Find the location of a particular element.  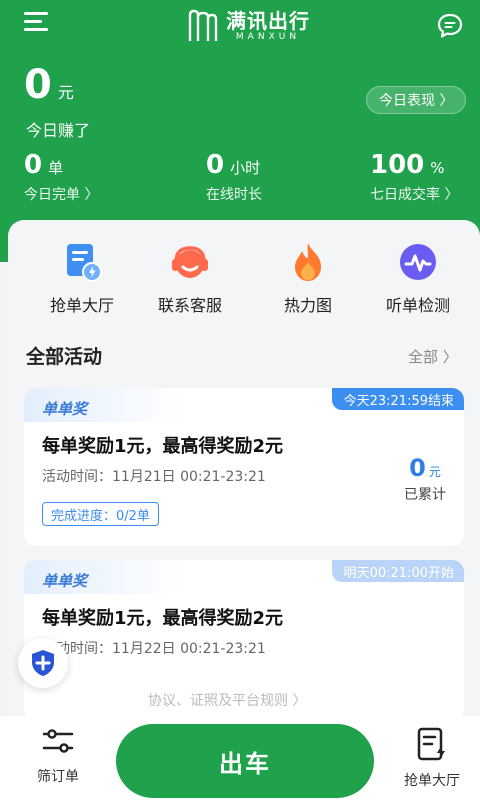

stat-label: 在线时长 is located at coordinates (234, 195).